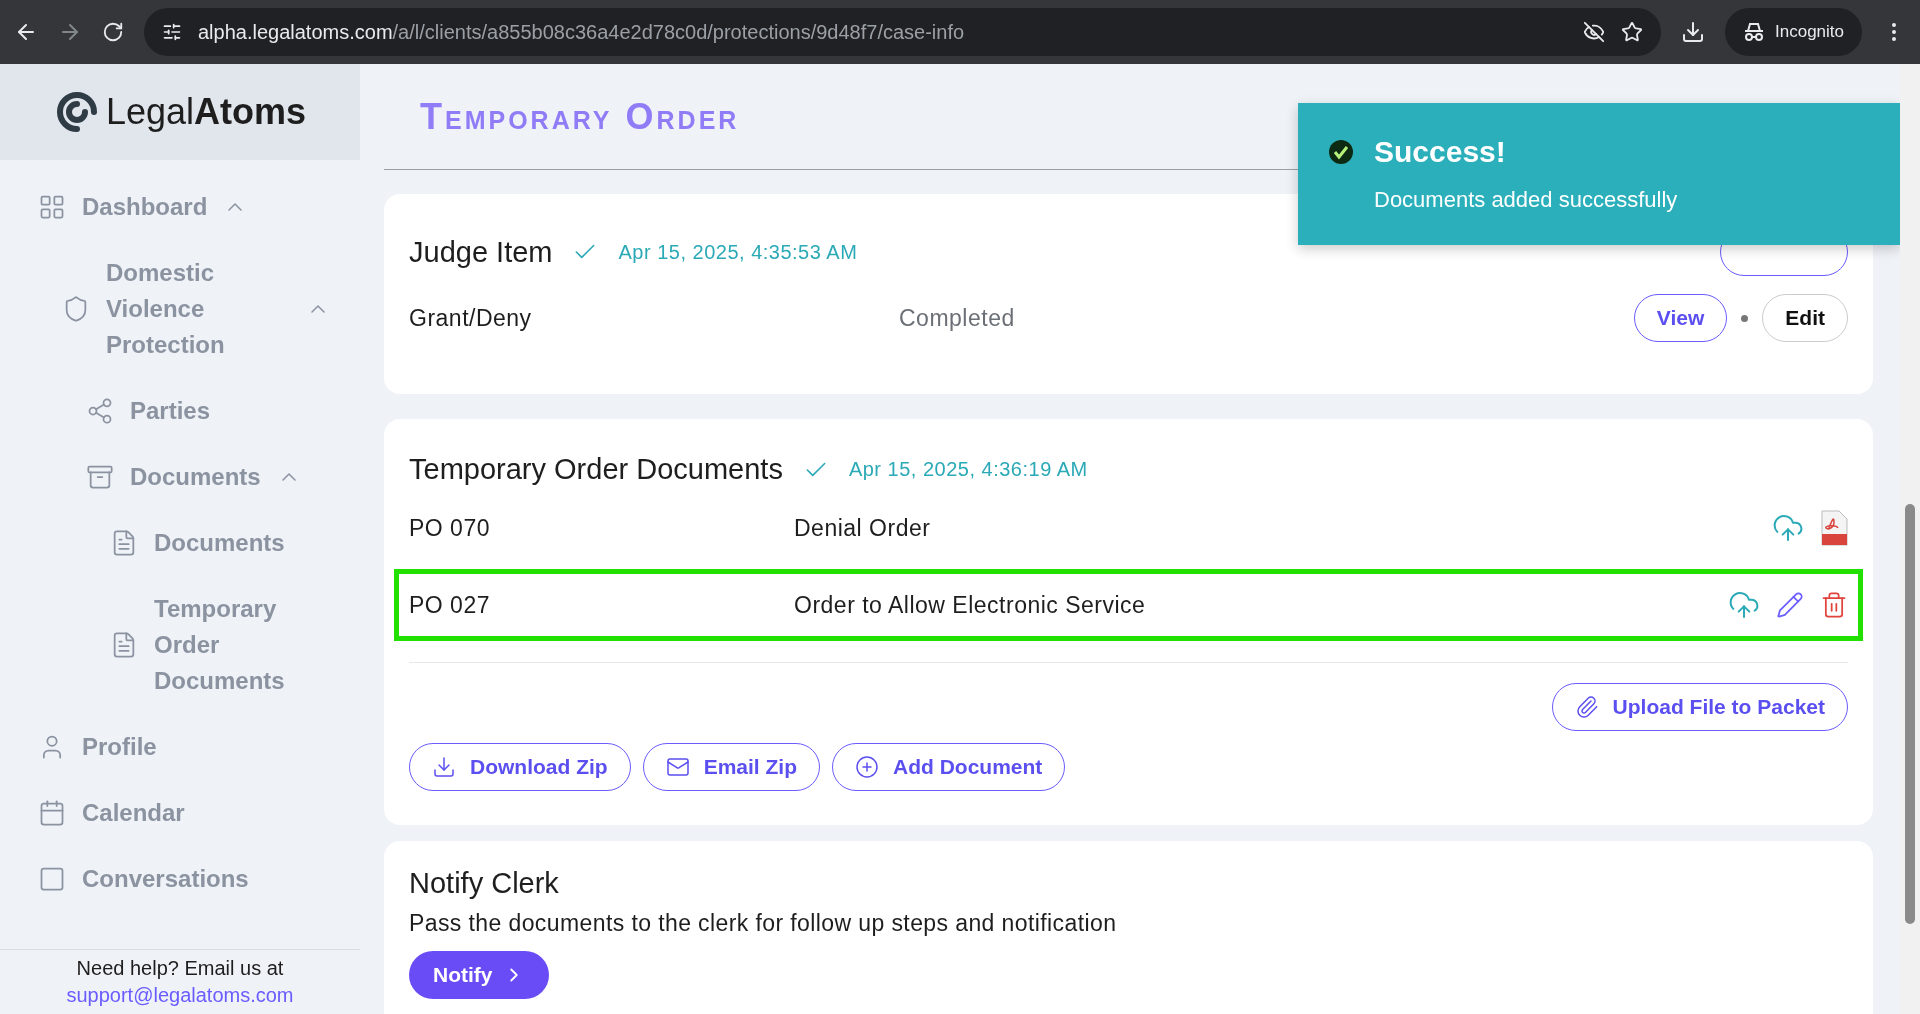 Image resolution: width=1920 pixels, height=1014 pixels. I want to click on document-code: PO 070, so click(450, 528).